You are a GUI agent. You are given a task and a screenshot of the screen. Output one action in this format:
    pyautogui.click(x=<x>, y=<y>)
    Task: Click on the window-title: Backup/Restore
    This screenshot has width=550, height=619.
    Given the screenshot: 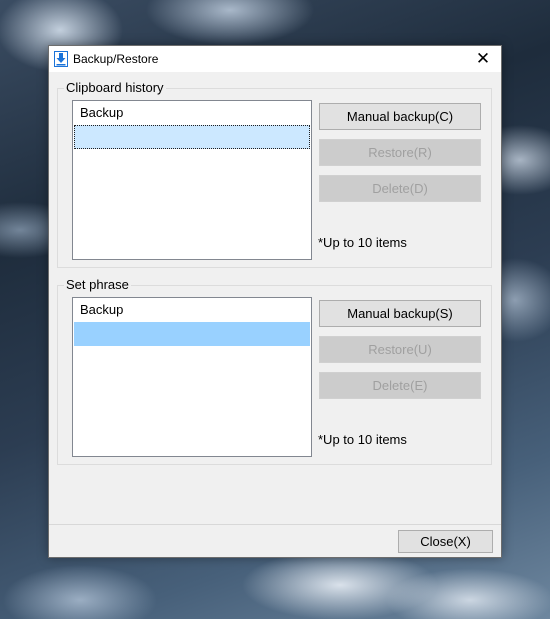 What is the action you would take?
    pyautogui.click(x=116, y=59)
    